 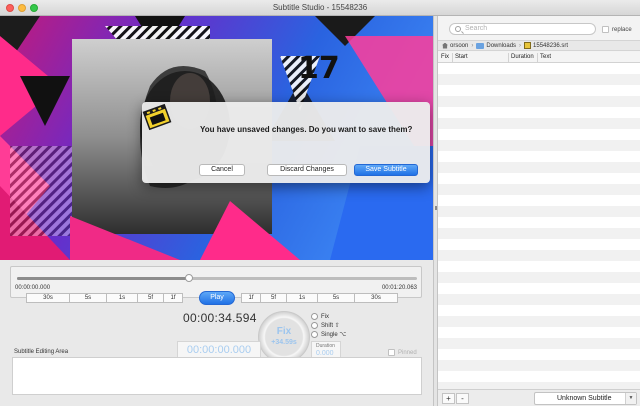 I want to click on column-start: Start, so click(x=461, y=57).